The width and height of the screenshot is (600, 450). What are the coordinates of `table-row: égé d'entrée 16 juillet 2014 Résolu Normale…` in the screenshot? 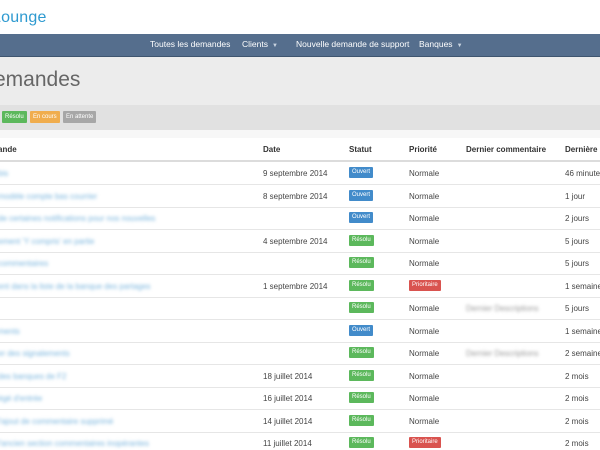 It's located at (300, 398).